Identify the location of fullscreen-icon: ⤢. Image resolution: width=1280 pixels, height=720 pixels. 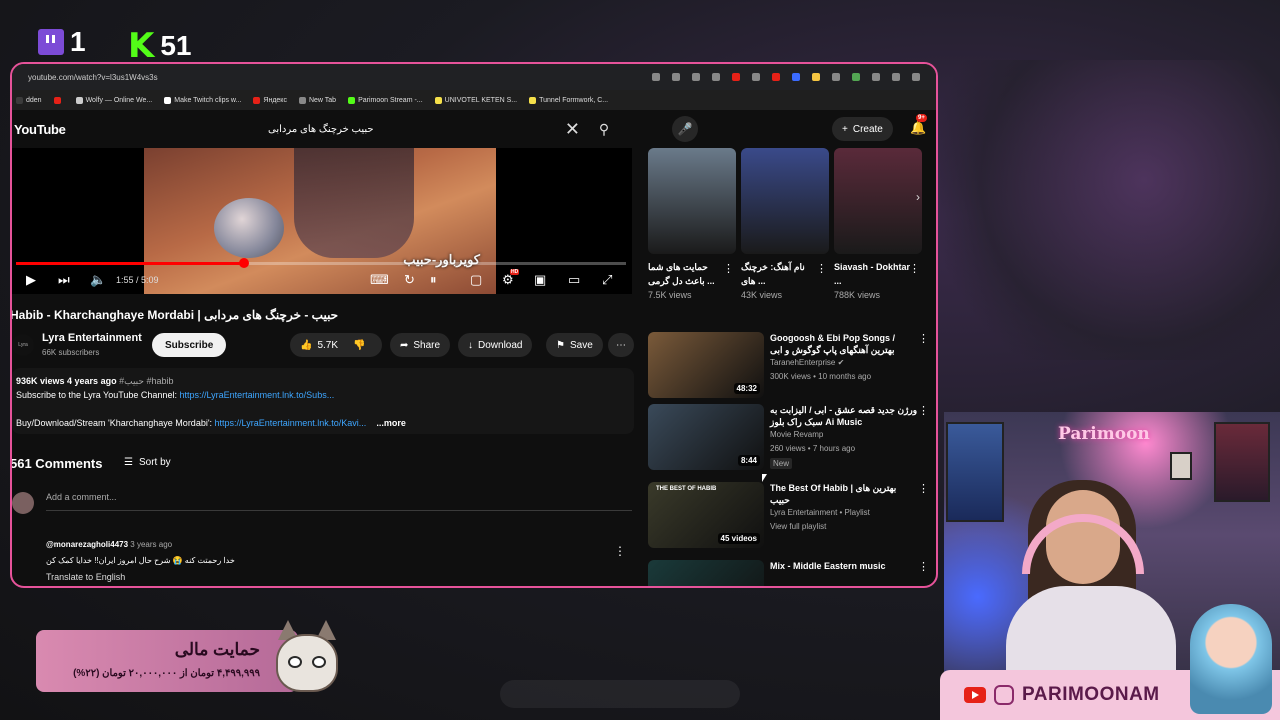
(607, 280).